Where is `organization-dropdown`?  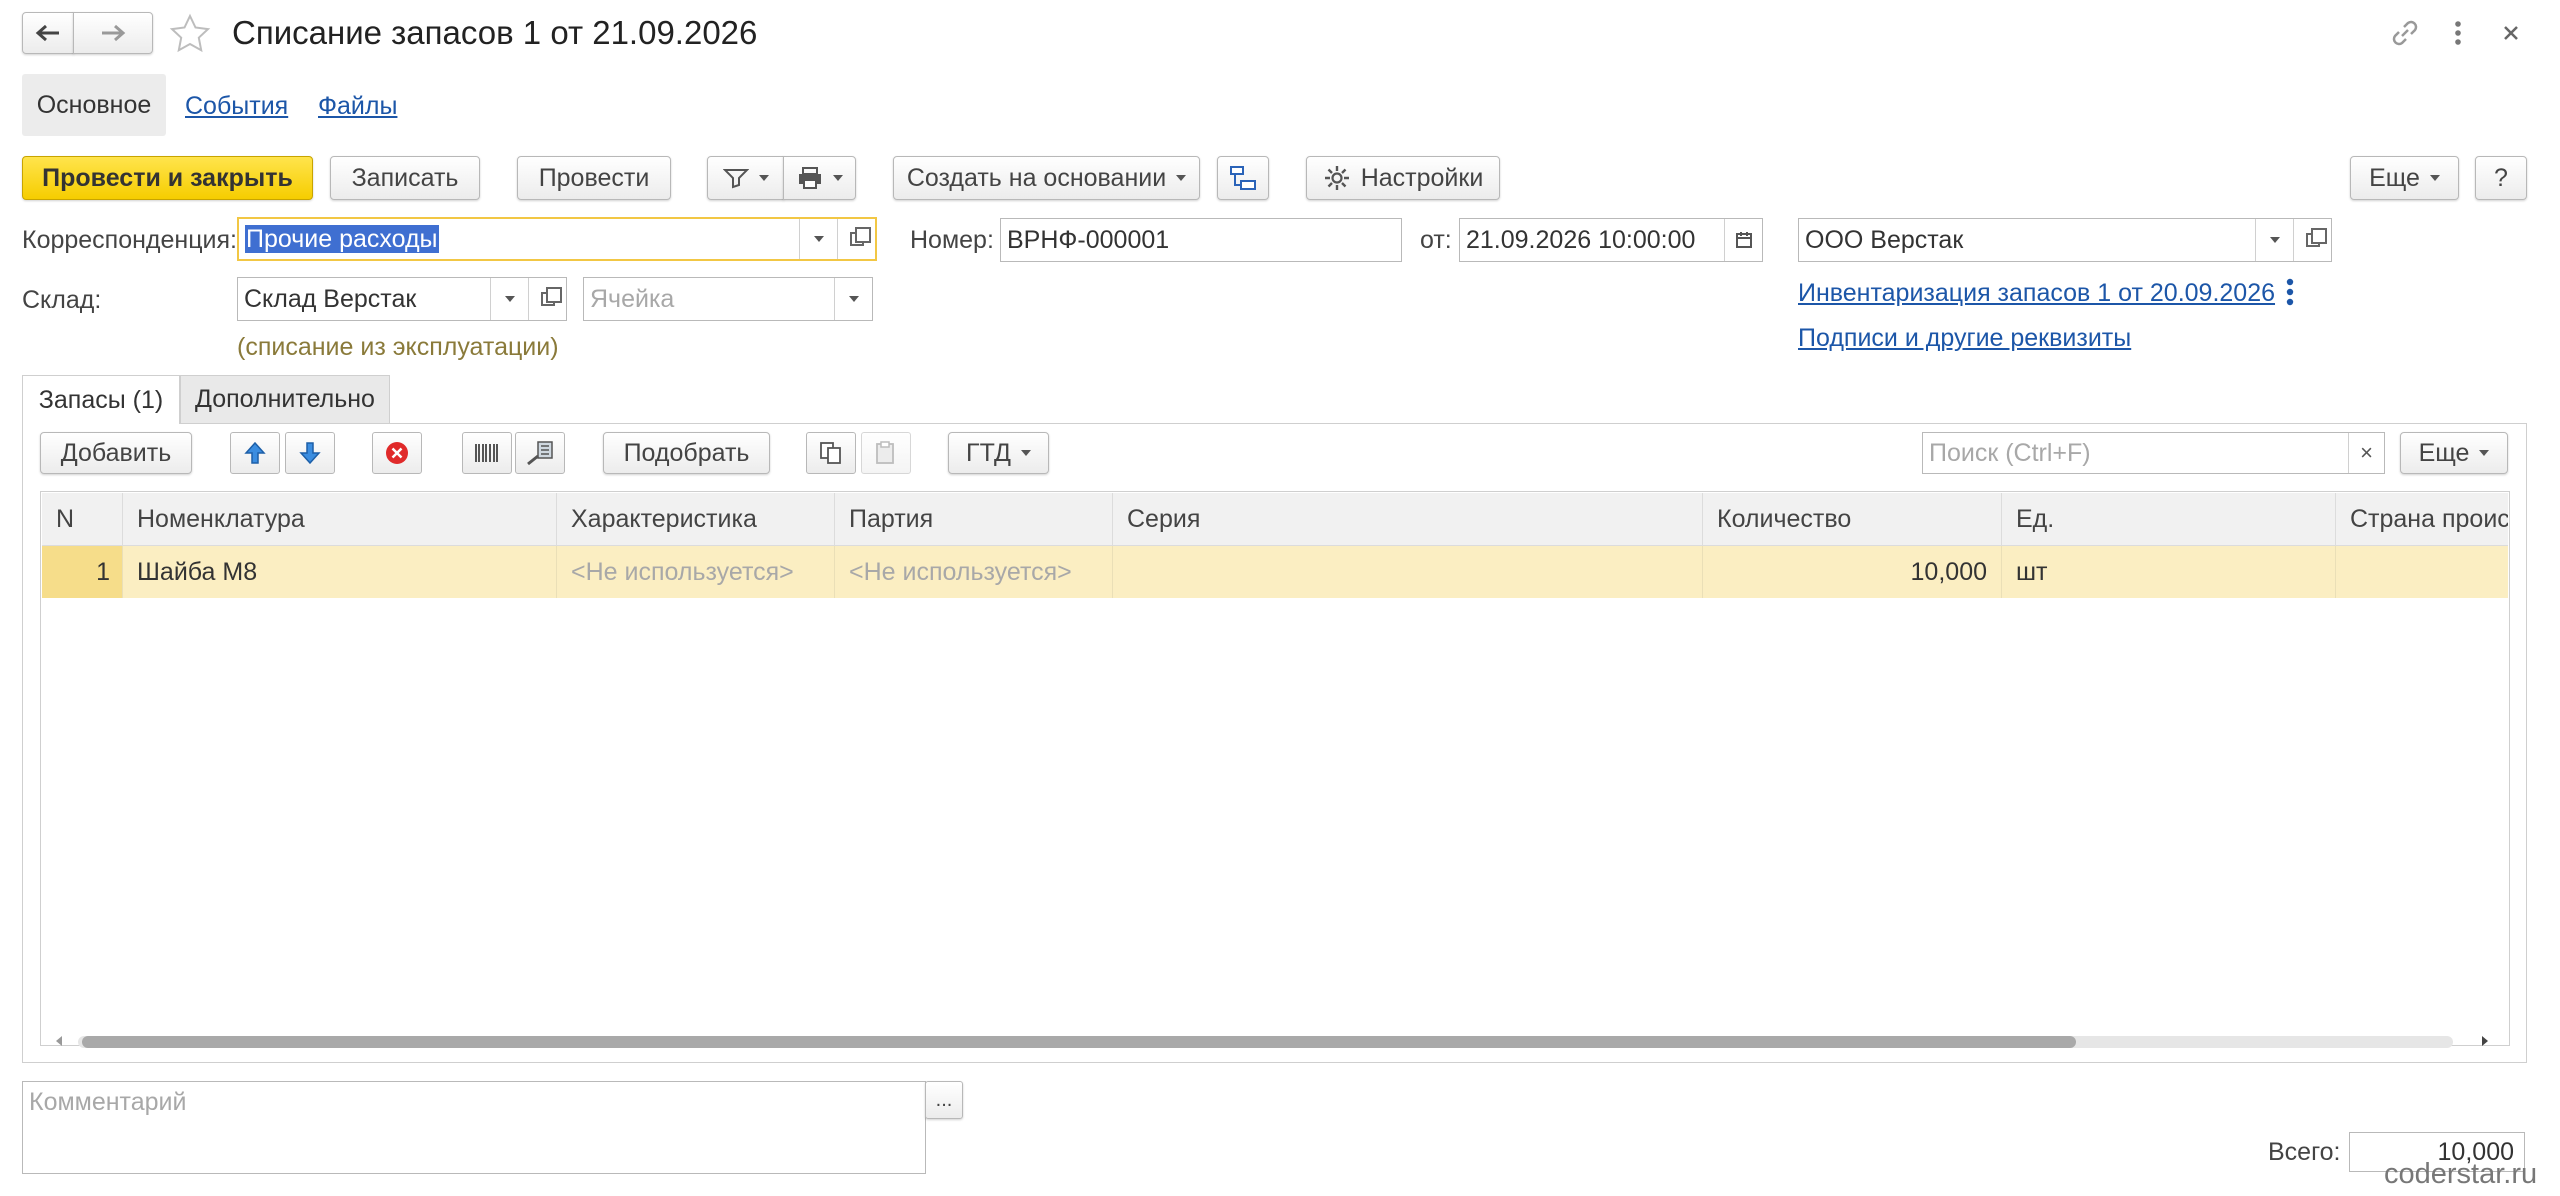
organization-dropdown is located at coordinates (2274, 240).